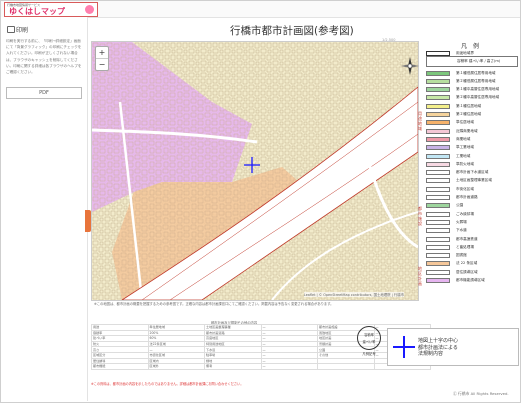  I want to click on legend-label: 工業地域, so click(463, 155).